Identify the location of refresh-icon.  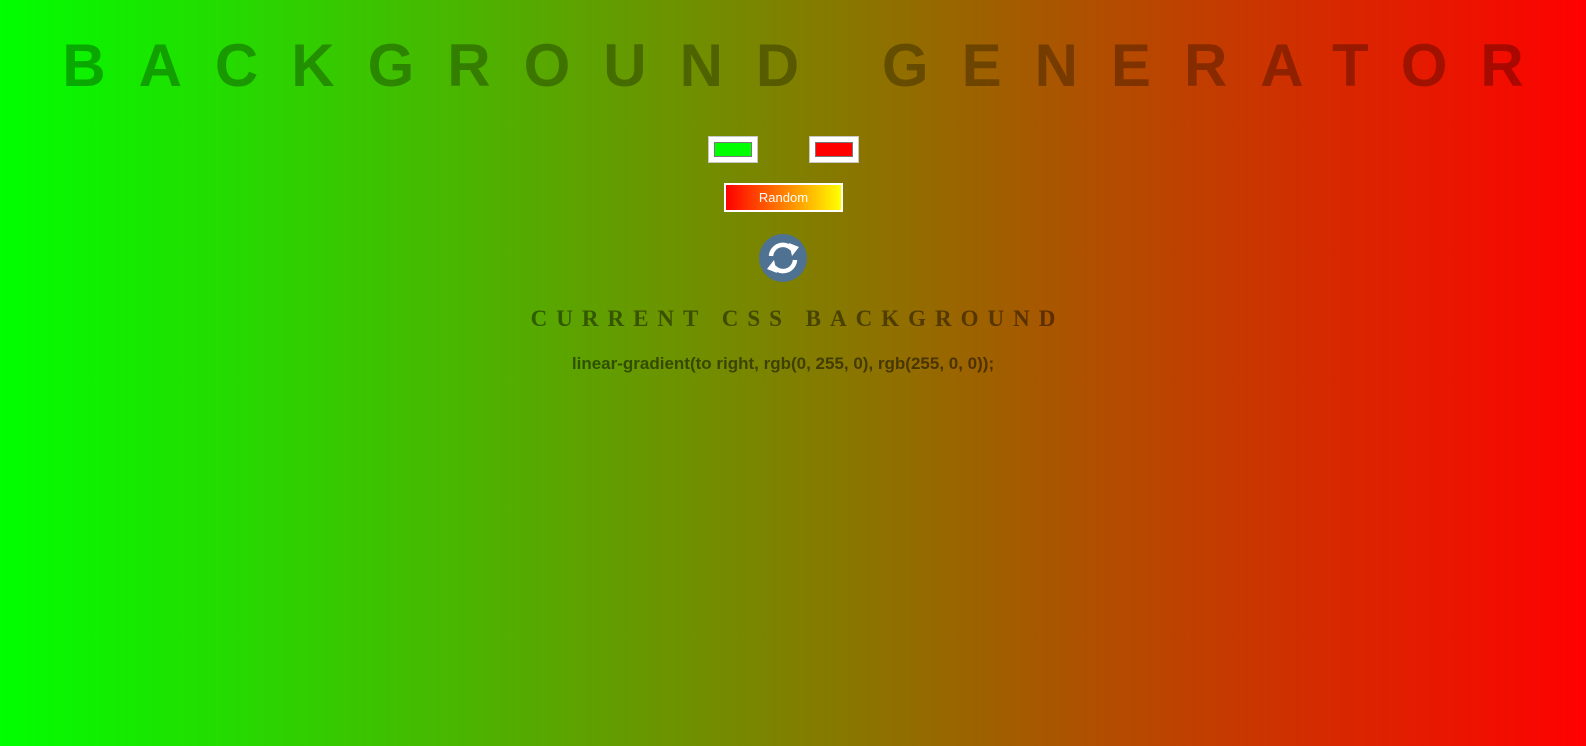
(783, 258).